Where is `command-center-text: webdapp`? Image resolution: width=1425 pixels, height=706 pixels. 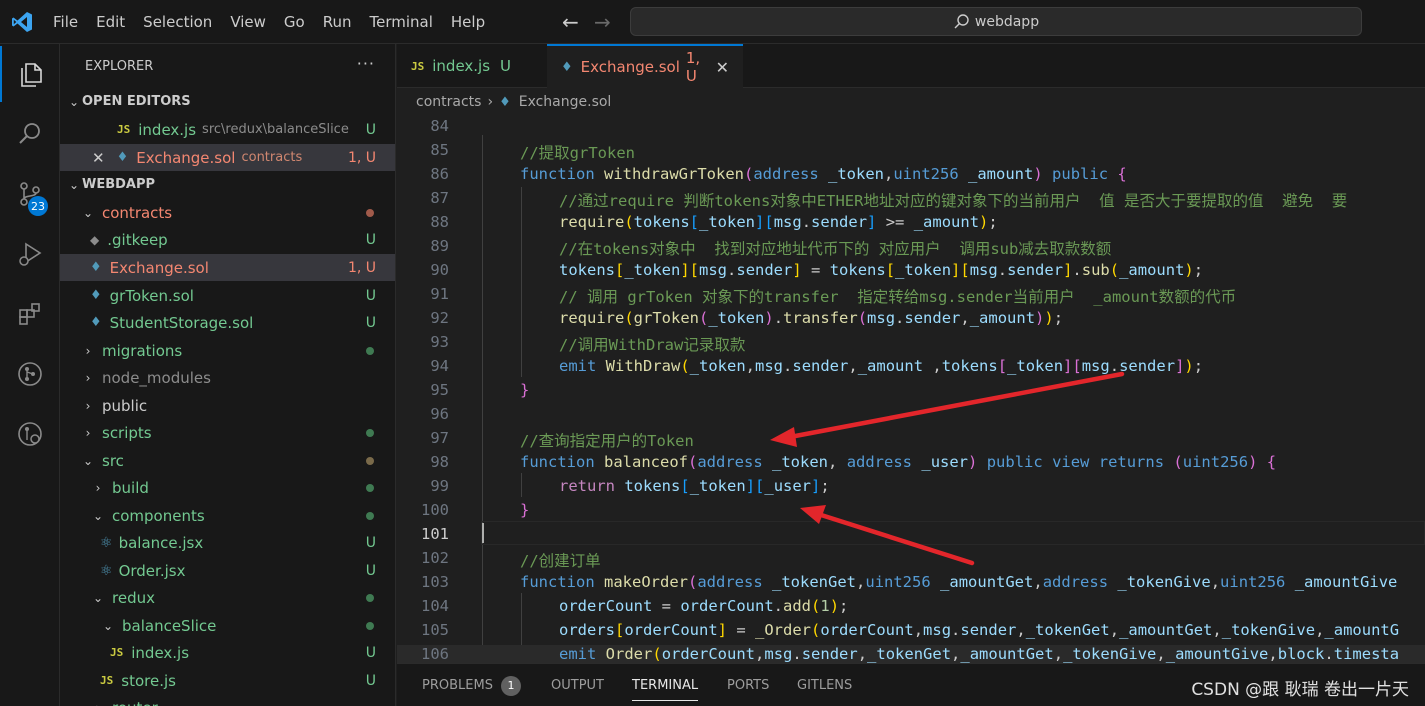 command-center-text: webdapp is located at coordinates (1007, 21).